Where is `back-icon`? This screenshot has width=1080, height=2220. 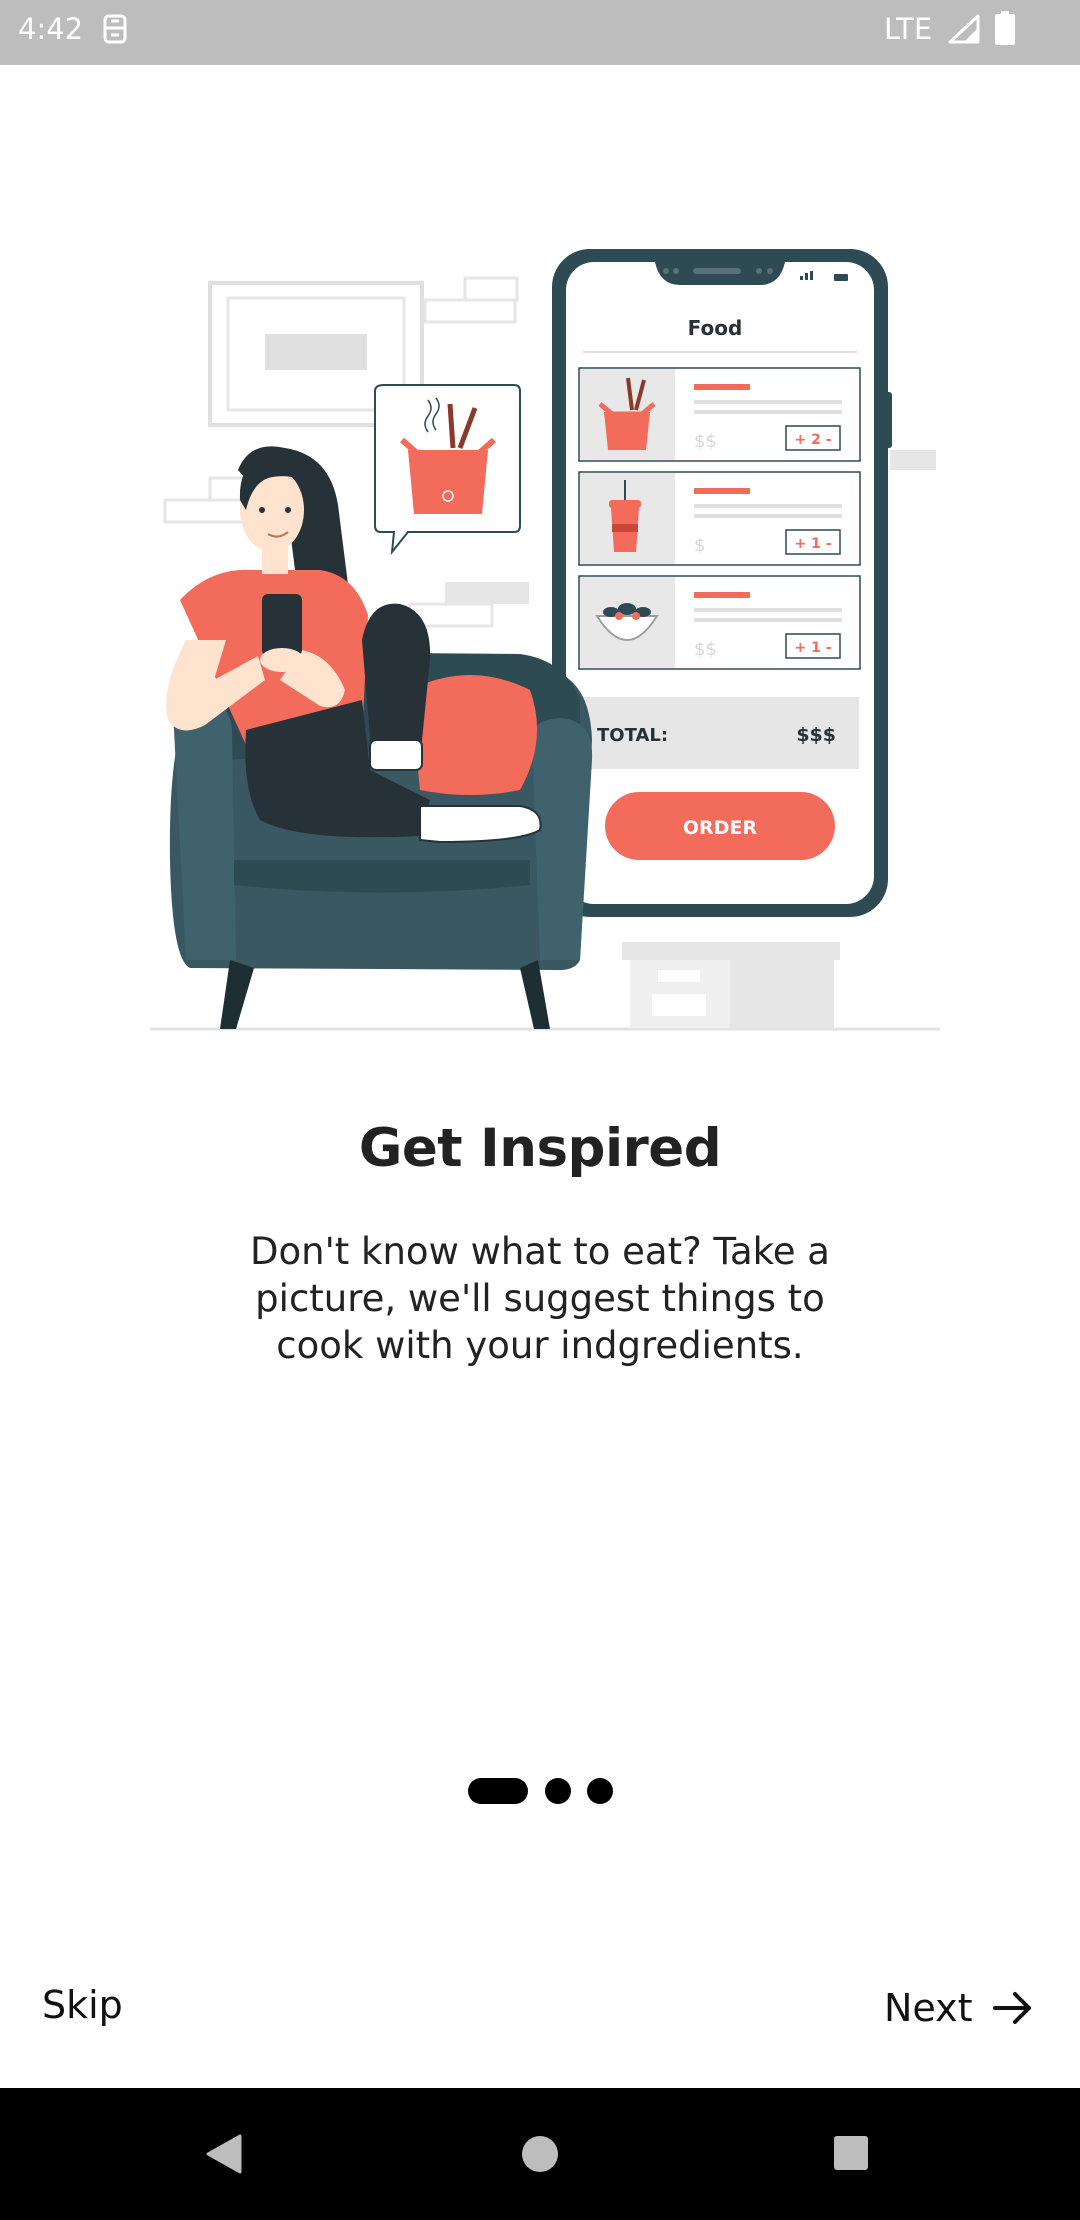 back-icon is located at coordinates (224, 2154).